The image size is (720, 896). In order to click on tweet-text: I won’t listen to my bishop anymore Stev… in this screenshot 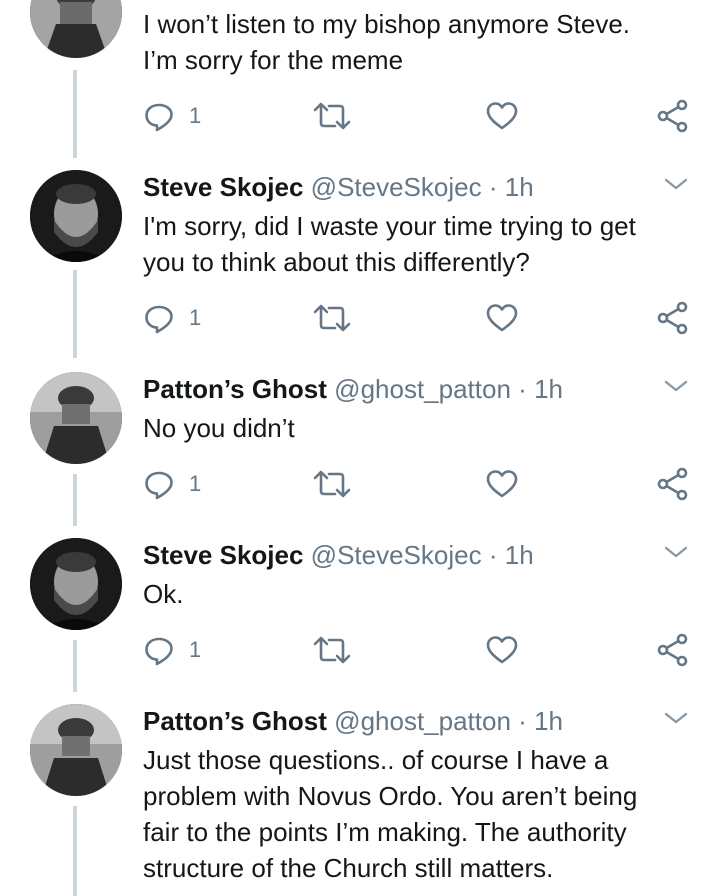, I will do `click(387, 42)`.